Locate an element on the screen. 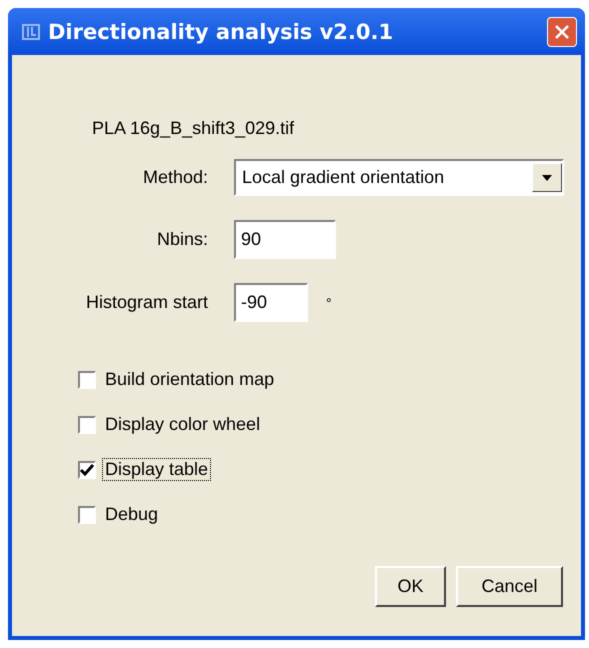 Image resolution: width=589 pixels, height=648 pixels. unit-label: ° is located at coordinates (329, 302).